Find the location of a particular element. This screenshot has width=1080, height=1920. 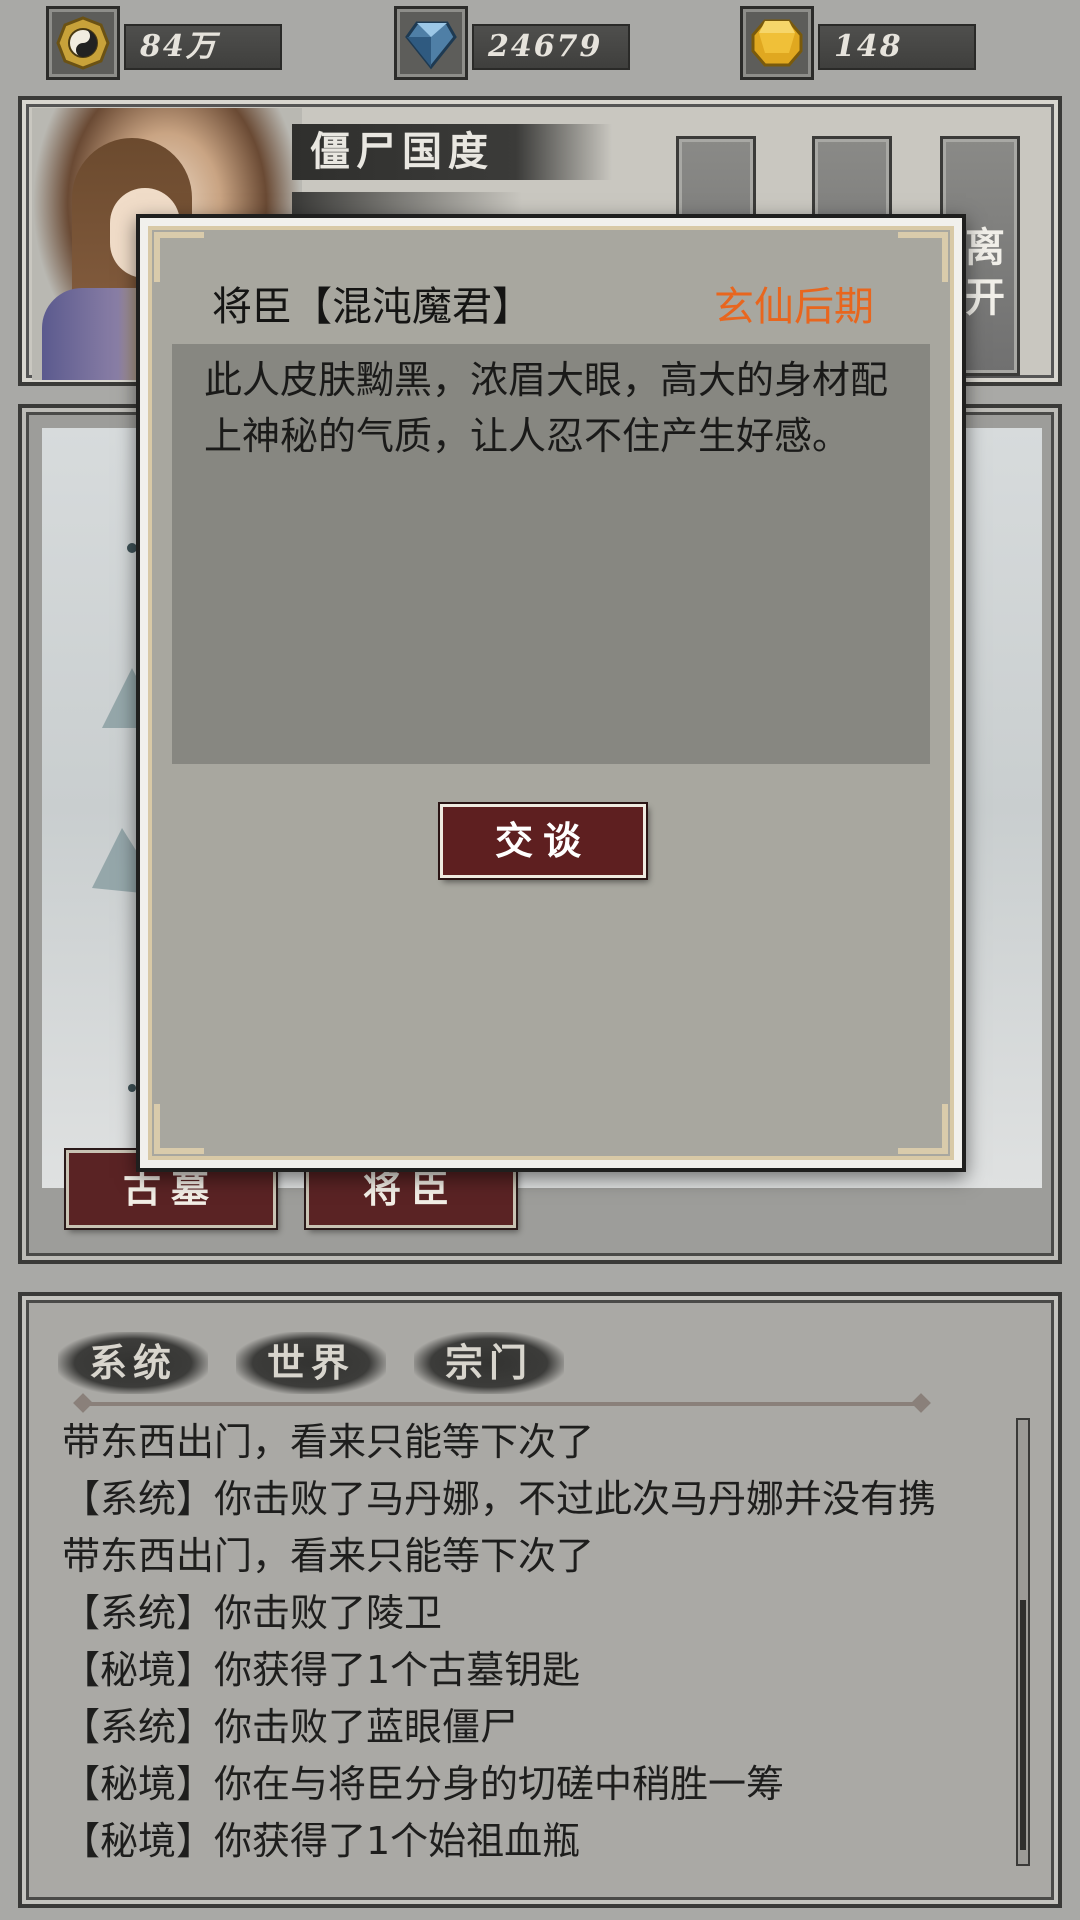

npc-rank: 玄仙后期 is located at coordinates (794, 307).